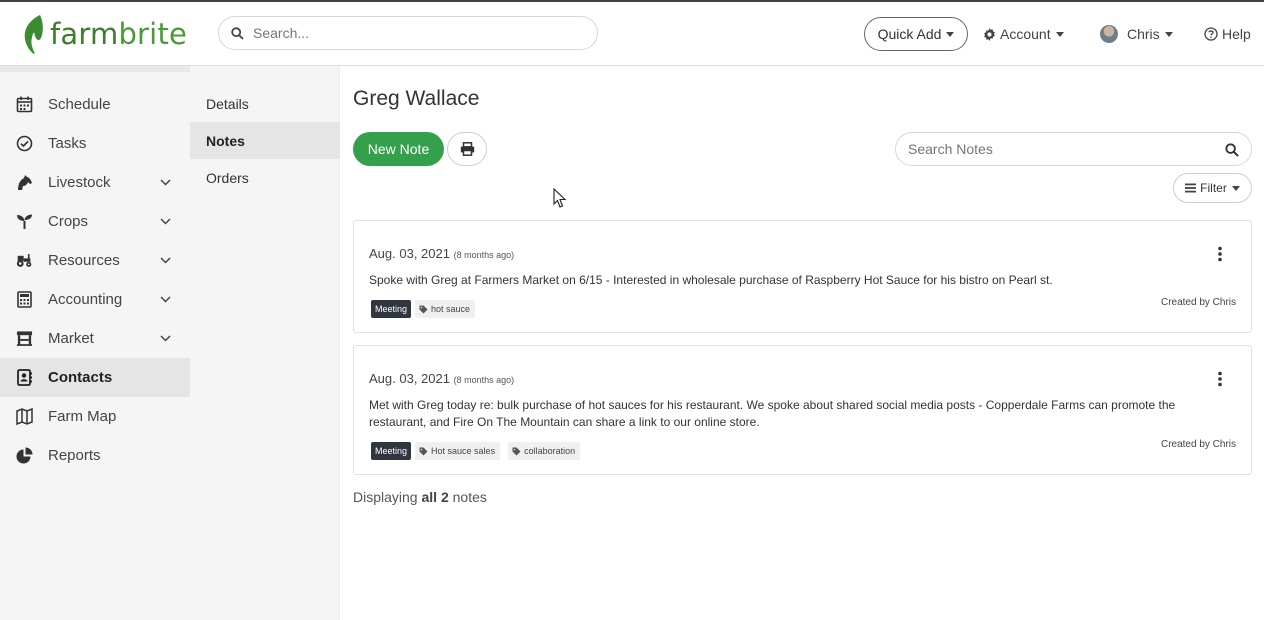 This screenshot has width=1264, height=620. Describe the element at coordinates (225, 140) in the screenshot. I see `subnav-item-label: Notes` at that location.